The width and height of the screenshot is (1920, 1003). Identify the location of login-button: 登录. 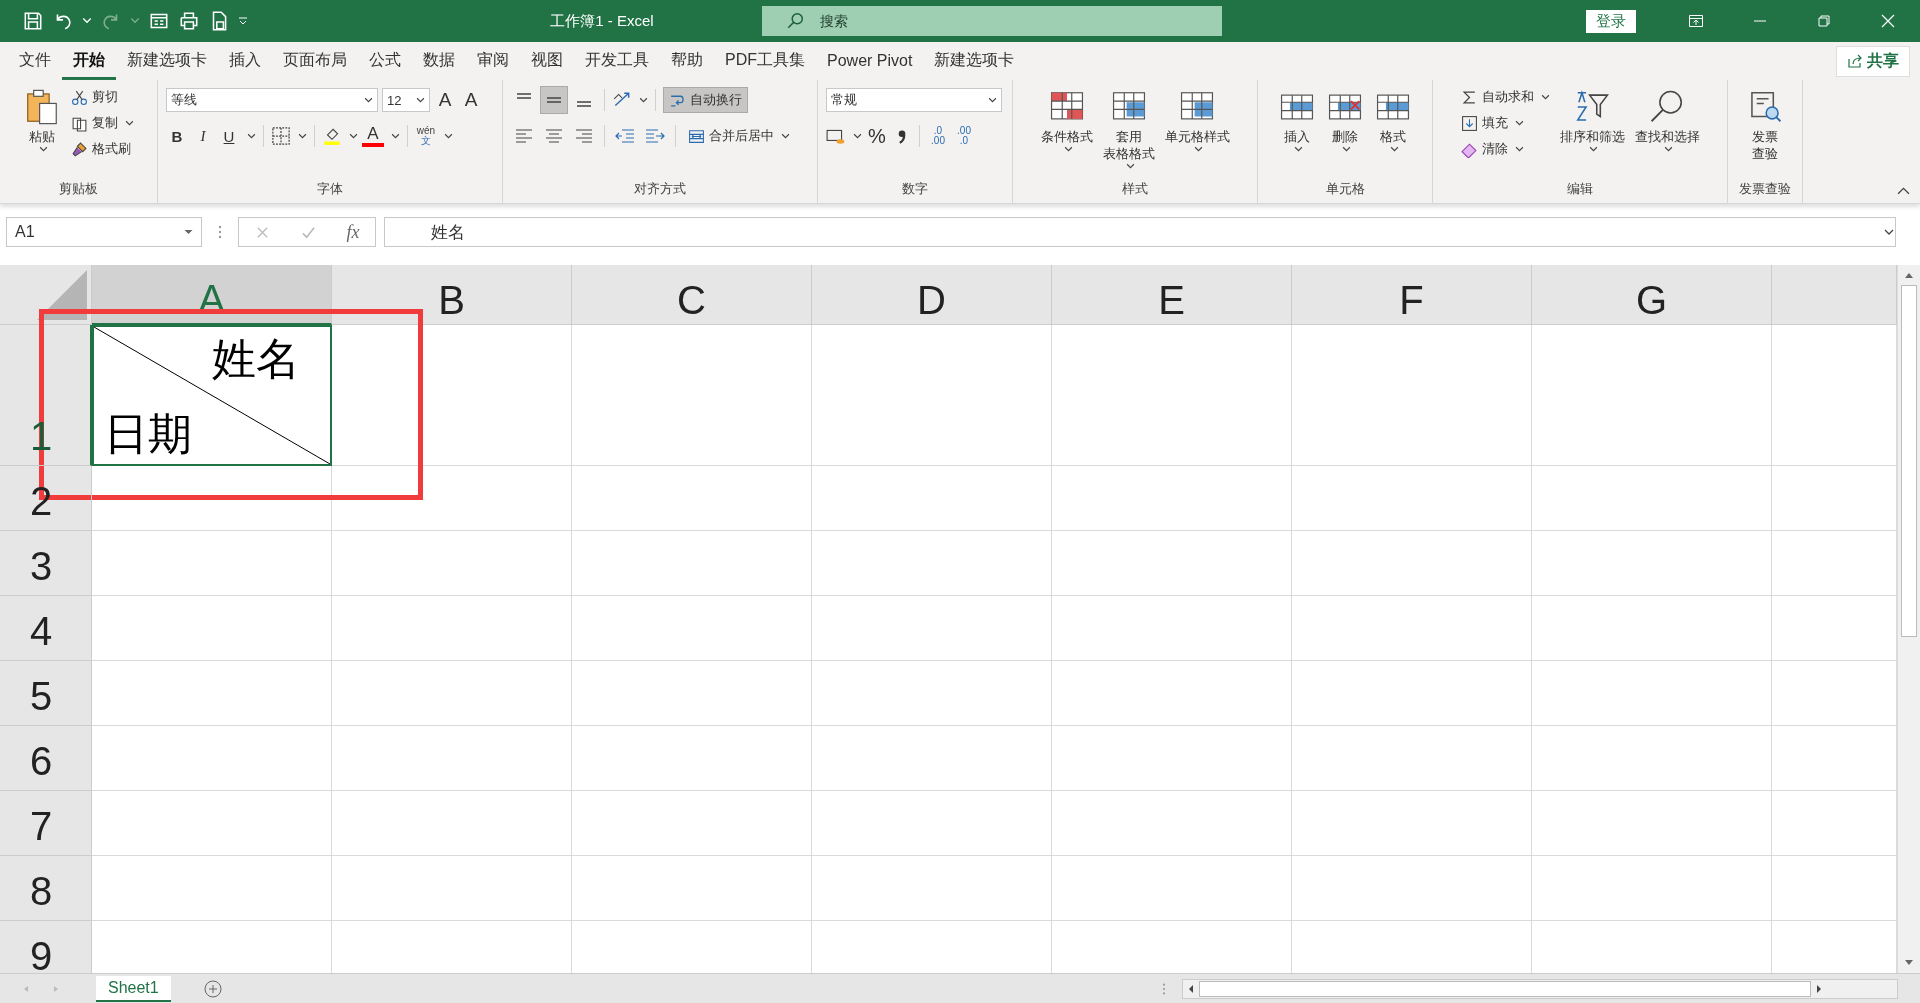
(1611, 21).